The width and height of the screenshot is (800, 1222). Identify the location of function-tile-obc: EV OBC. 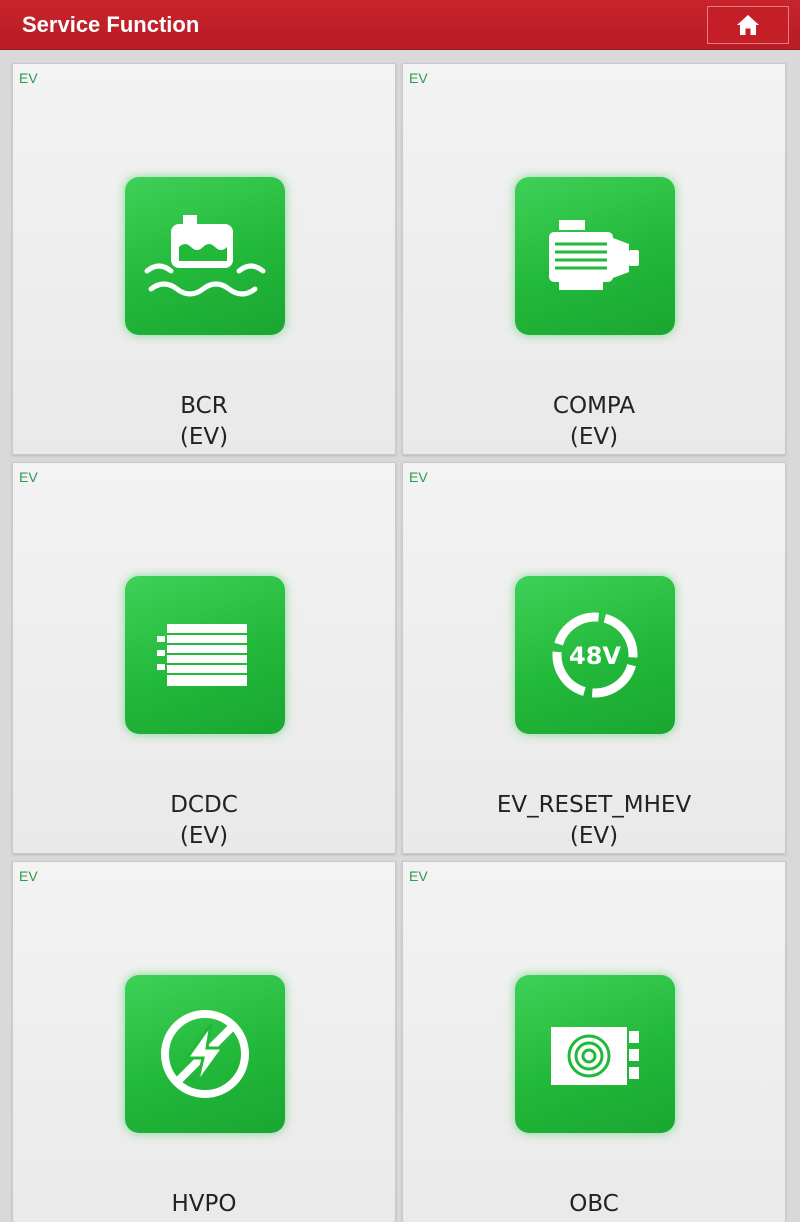
(594, 1041).